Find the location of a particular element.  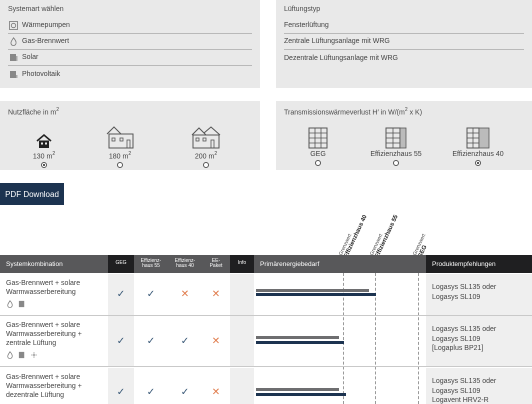

transmission-option-eh55: Effizienzhaus 55 is located at coordinates (396, 142).